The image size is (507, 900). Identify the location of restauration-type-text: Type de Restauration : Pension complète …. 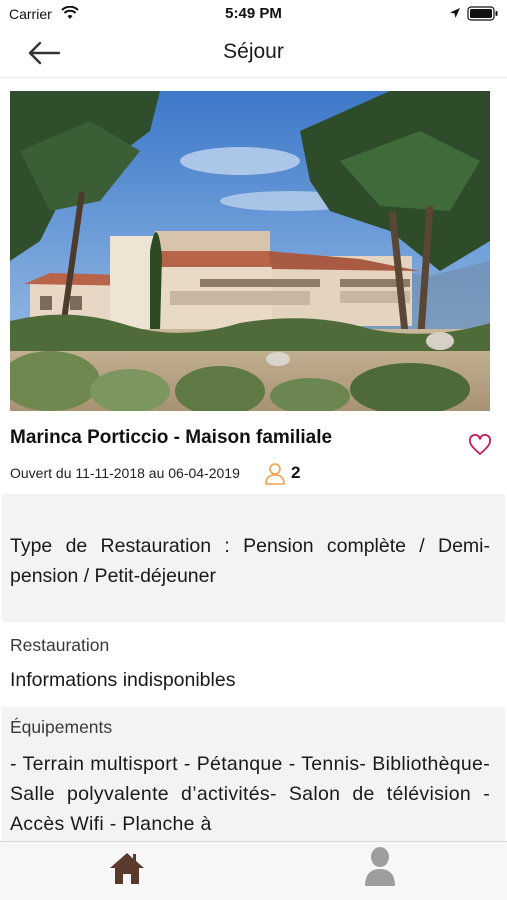
(250, 561).